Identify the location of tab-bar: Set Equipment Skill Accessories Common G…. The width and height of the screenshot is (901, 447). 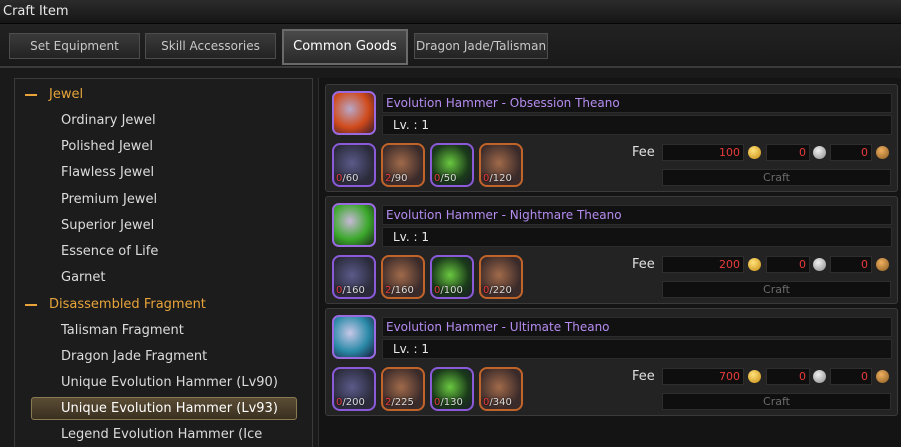
(450, 46).